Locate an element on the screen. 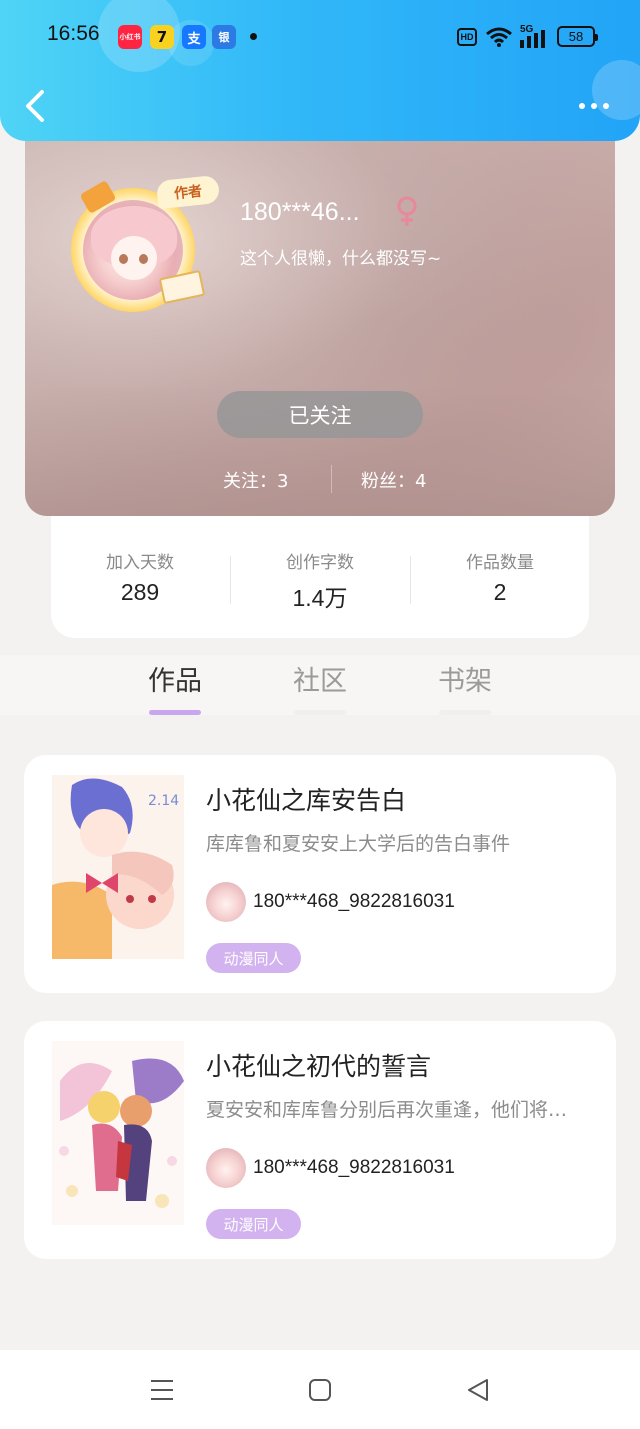 The width and height of the screenshot is (640, 1429). cover-illustration: 2.14 is located at coordinates (118, 867).